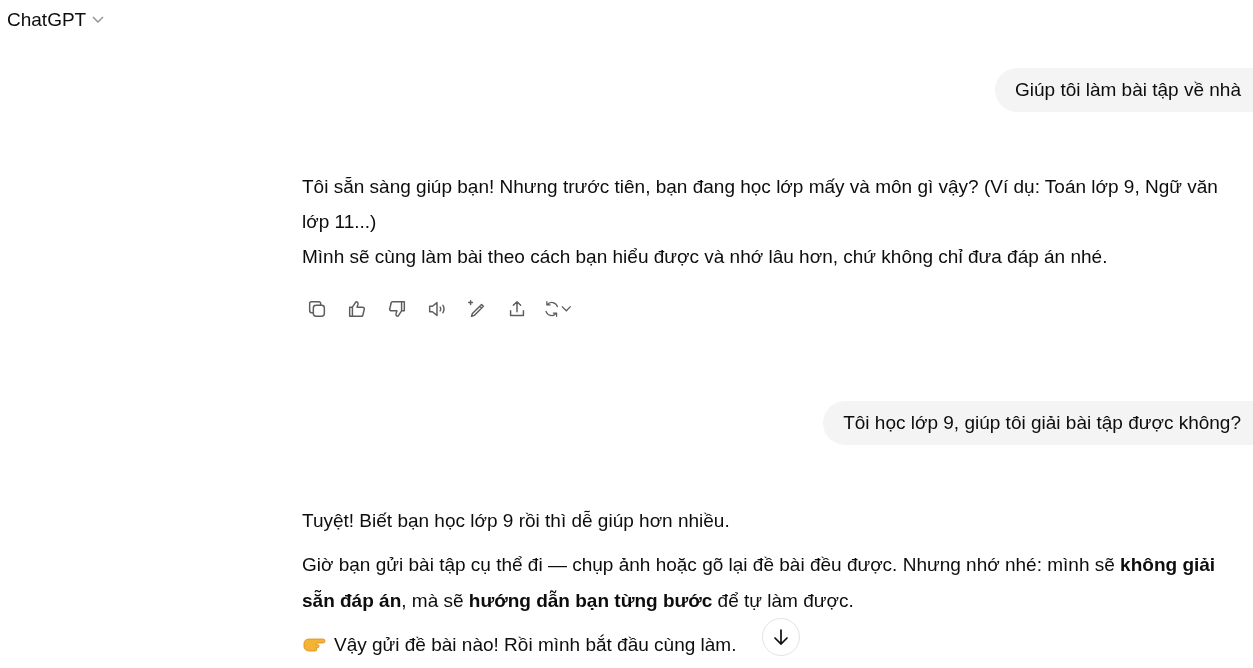 The height and width of the screenshot is (668, 1253). What do you see at coordinates (397, 309) in the screenshot?
I see `thumbs-down-icon` at bounding box center [397, 309].